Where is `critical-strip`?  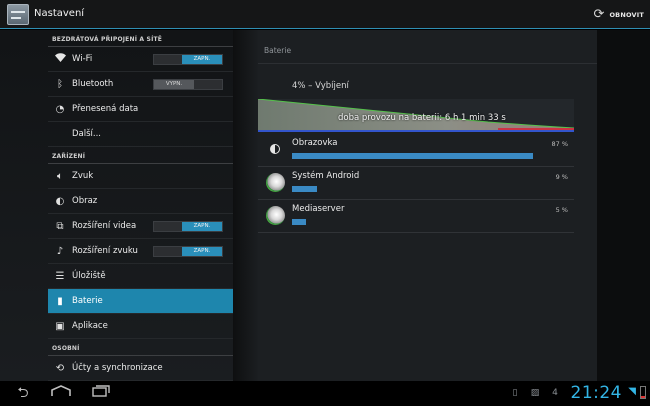 critical-strip is located at coordinates (536, 129).